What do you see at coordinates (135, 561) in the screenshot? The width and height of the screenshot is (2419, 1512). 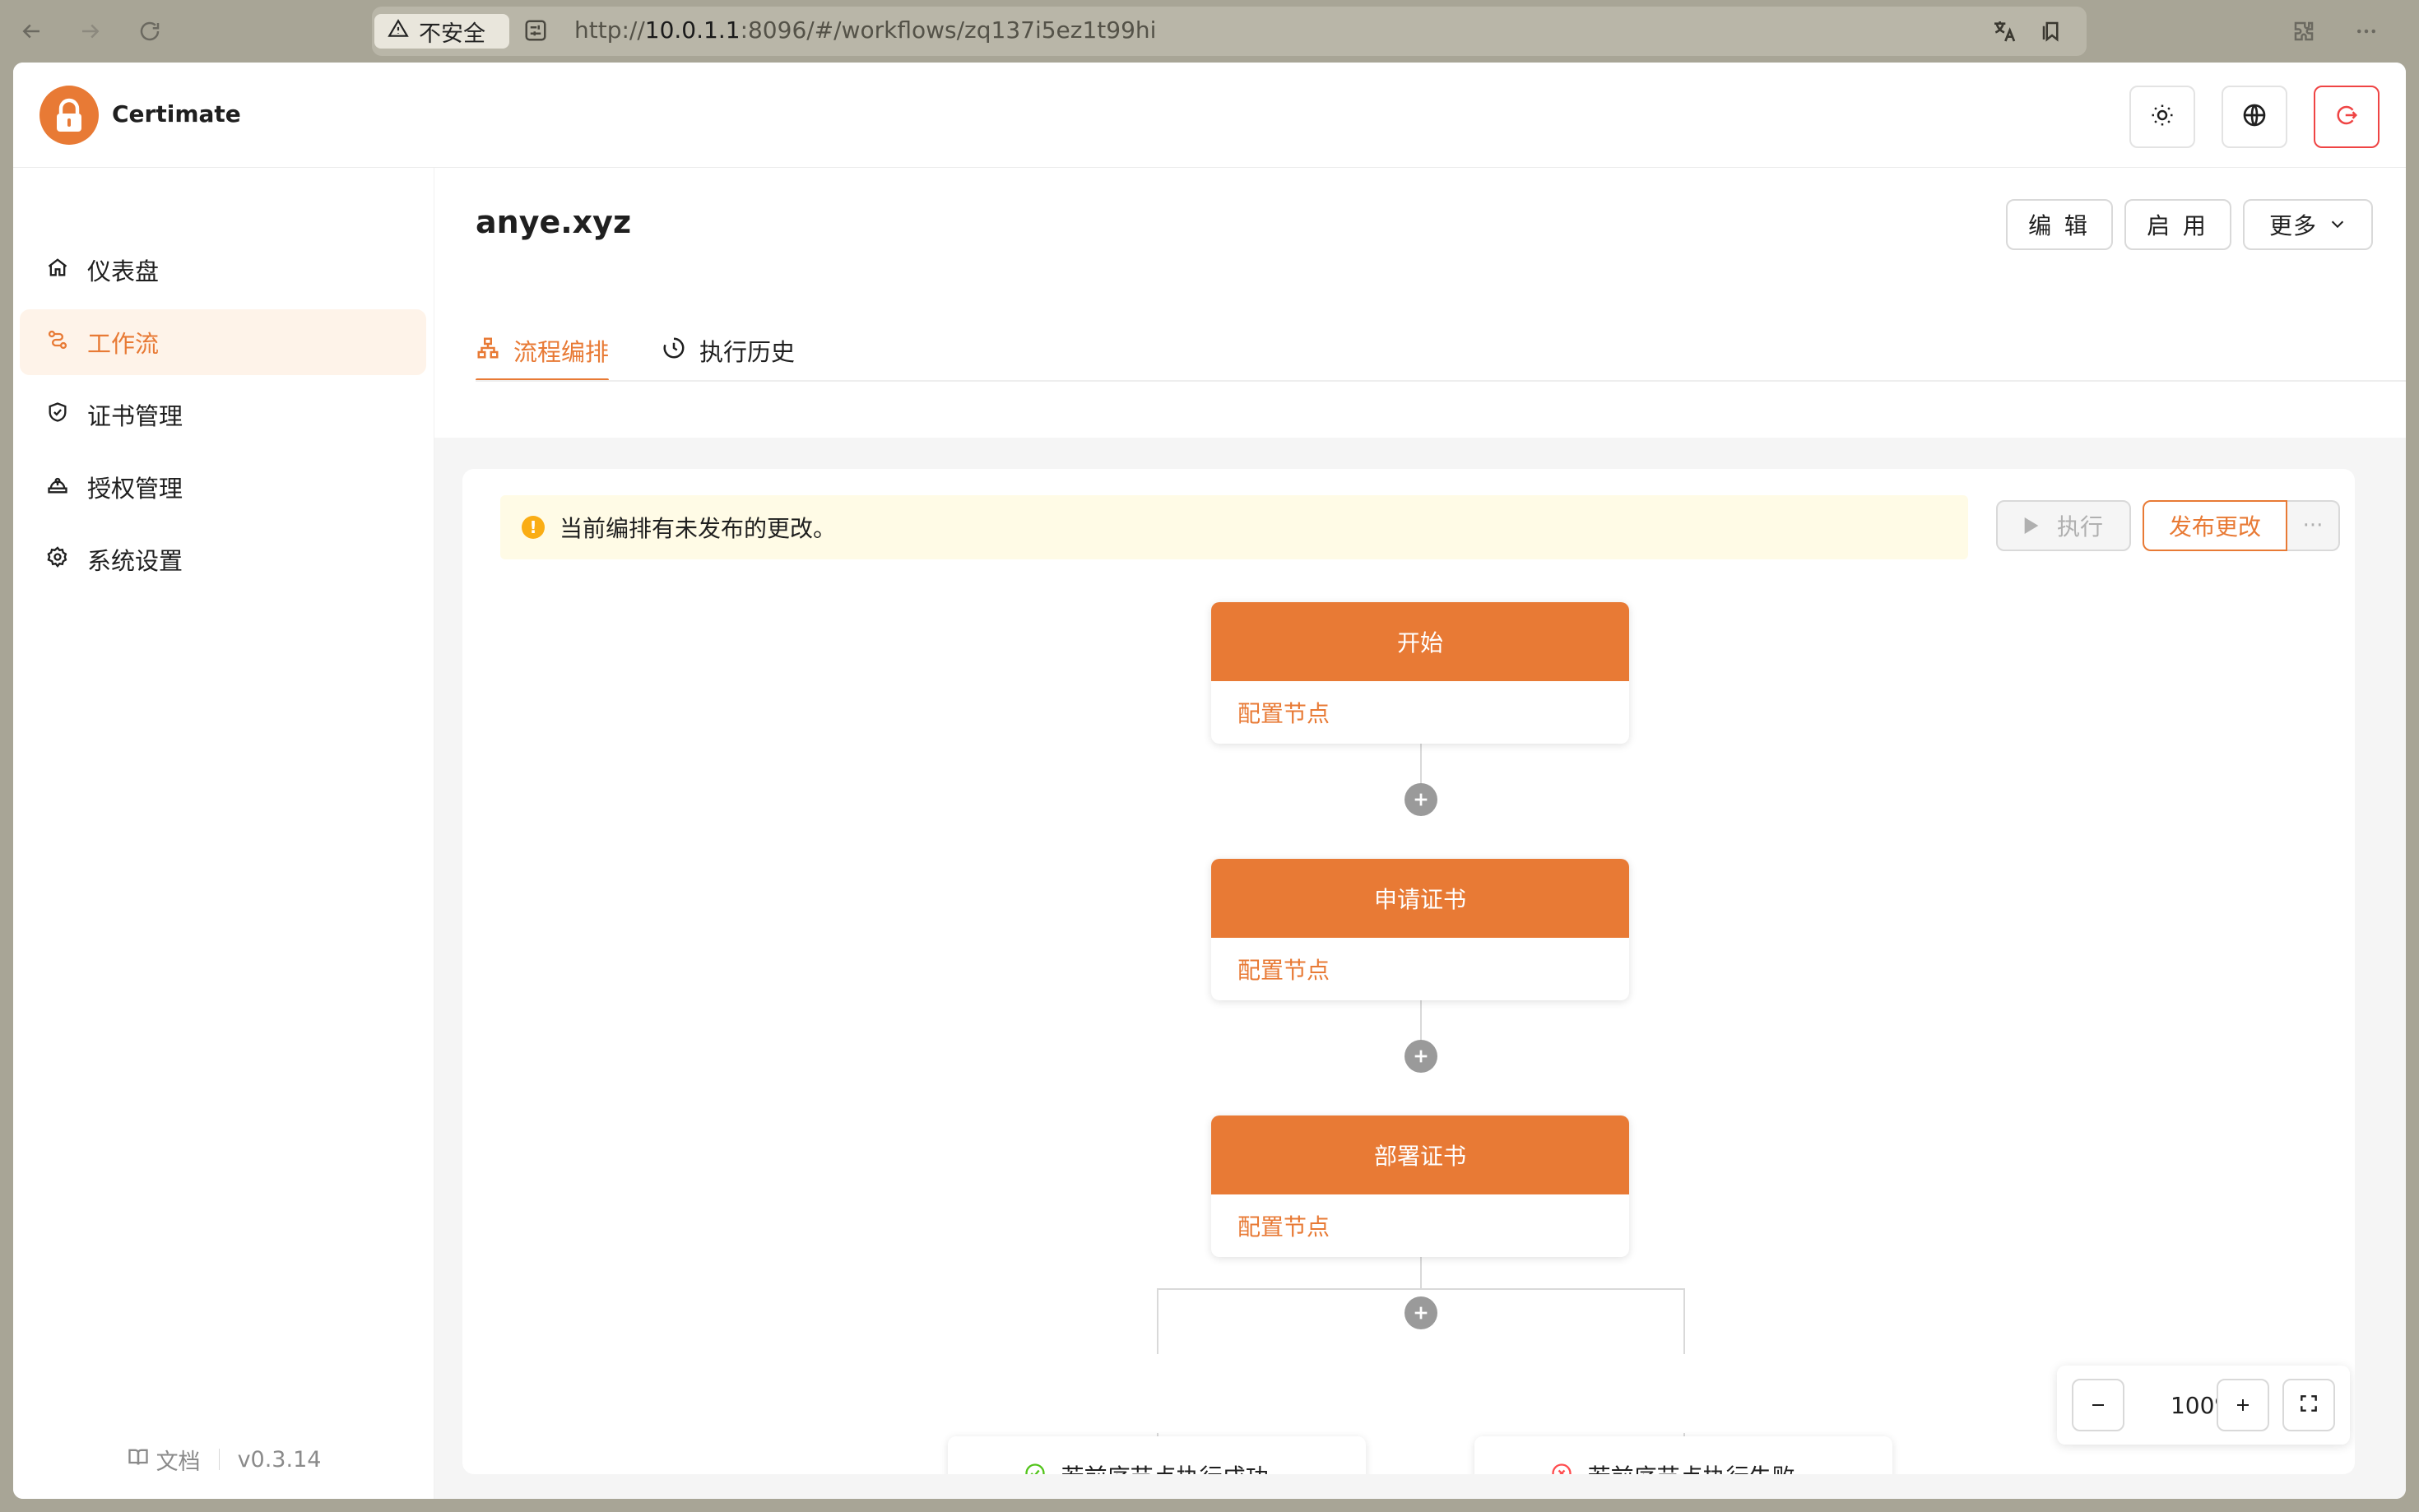 I see `sidebar-item-label: 系统设置` at bounding box center [135, 561].